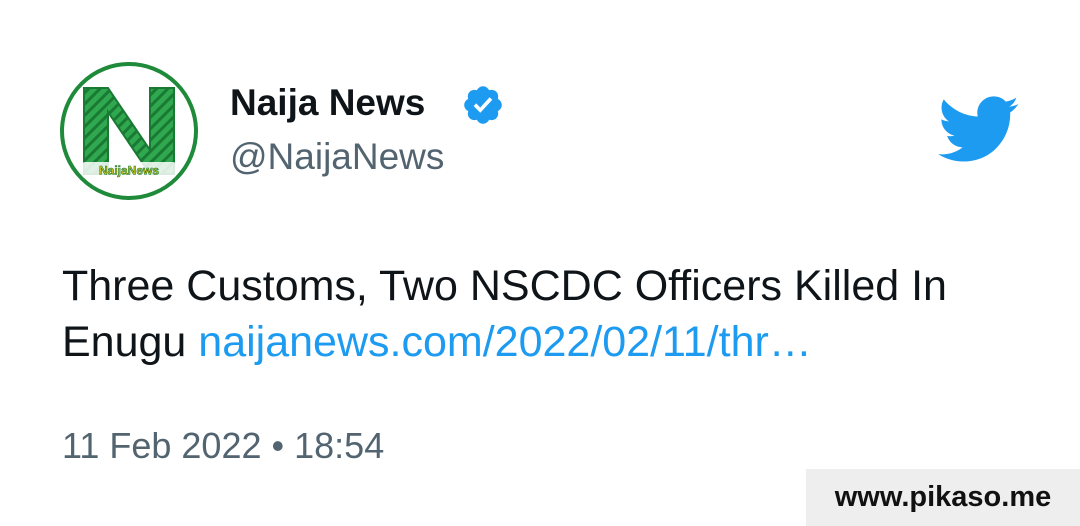 Image resolution: width=1080 pixels, height=526 pixels. I want to click on tweet-time: 18:54, so click(339, 445).